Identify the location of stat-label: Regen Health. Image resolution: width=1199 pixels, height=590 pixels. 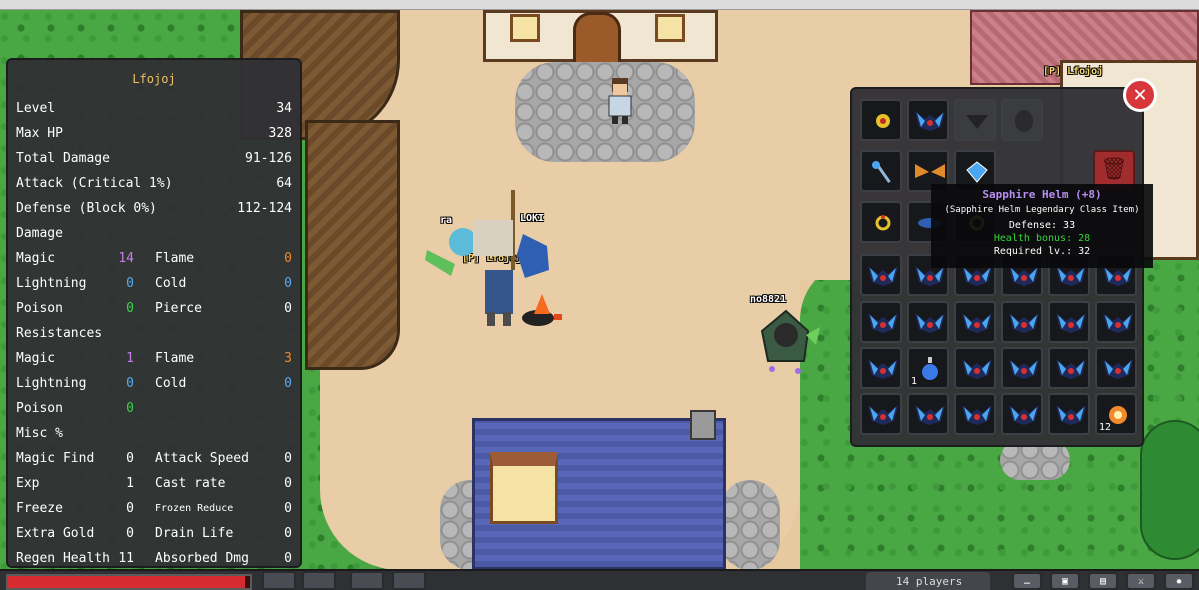
(63, 558).